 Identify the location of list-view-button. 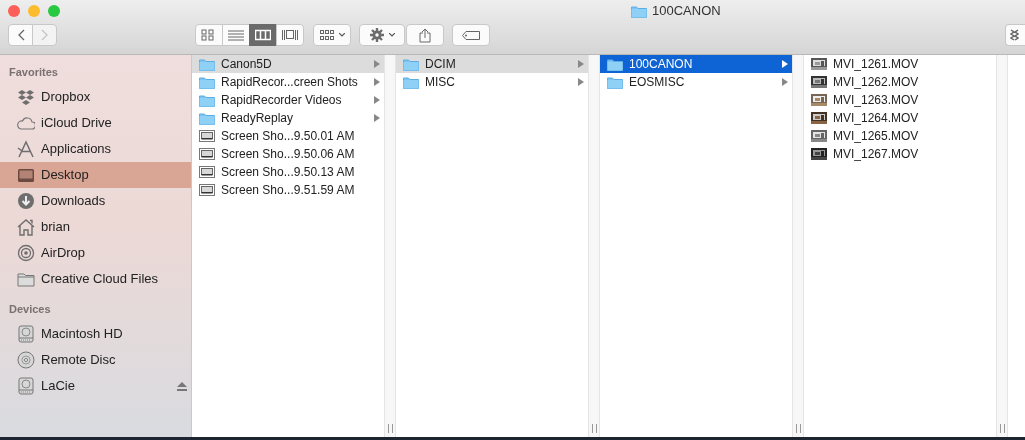
(236, 35).